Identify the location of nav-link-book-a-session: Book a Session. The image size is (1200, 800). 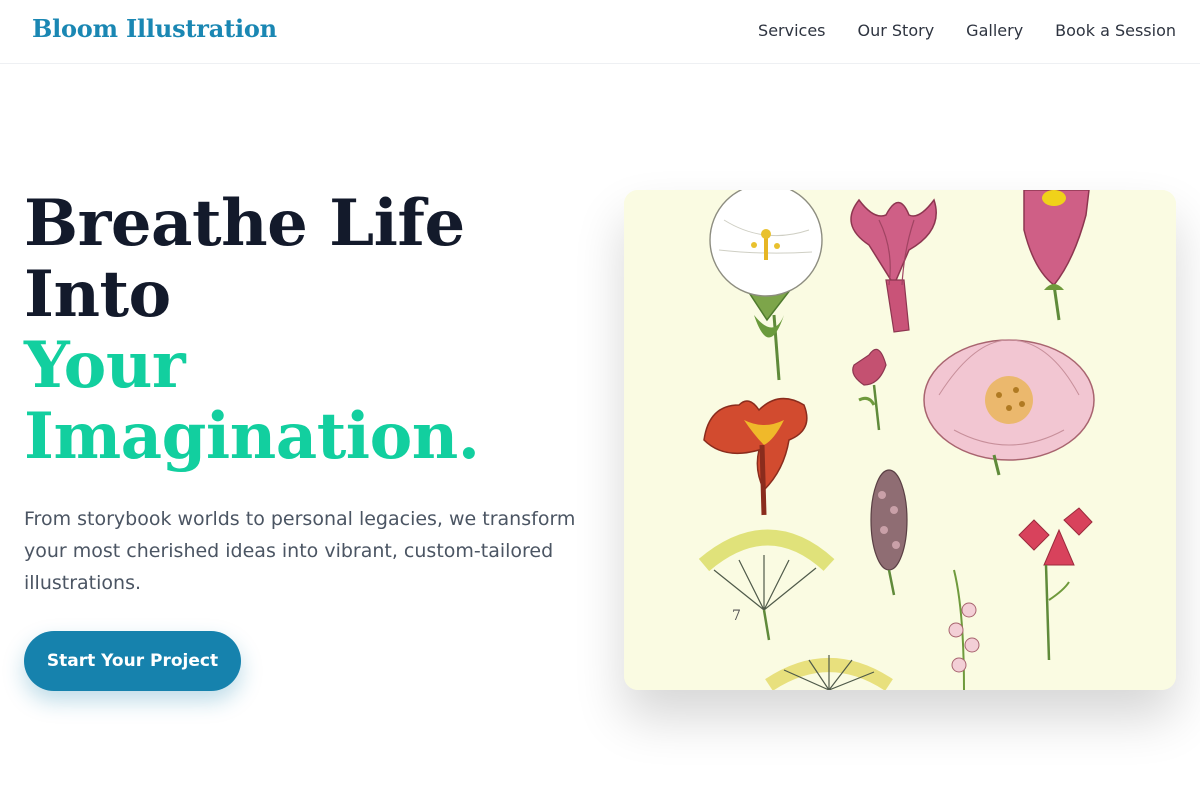
(1115, 31).